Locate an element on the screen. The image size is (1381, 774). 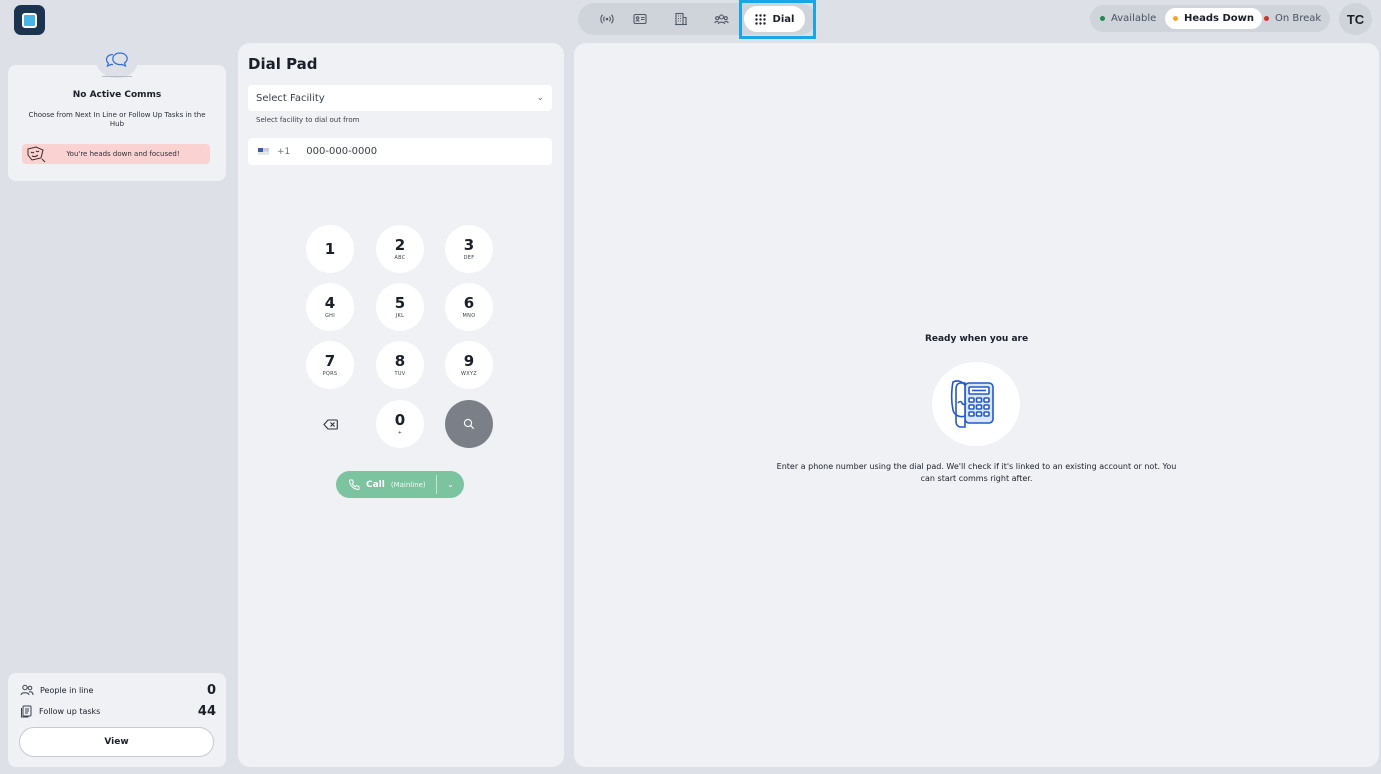
status-heads-down-label: Heads Down is located at coordinates (1219, 18).